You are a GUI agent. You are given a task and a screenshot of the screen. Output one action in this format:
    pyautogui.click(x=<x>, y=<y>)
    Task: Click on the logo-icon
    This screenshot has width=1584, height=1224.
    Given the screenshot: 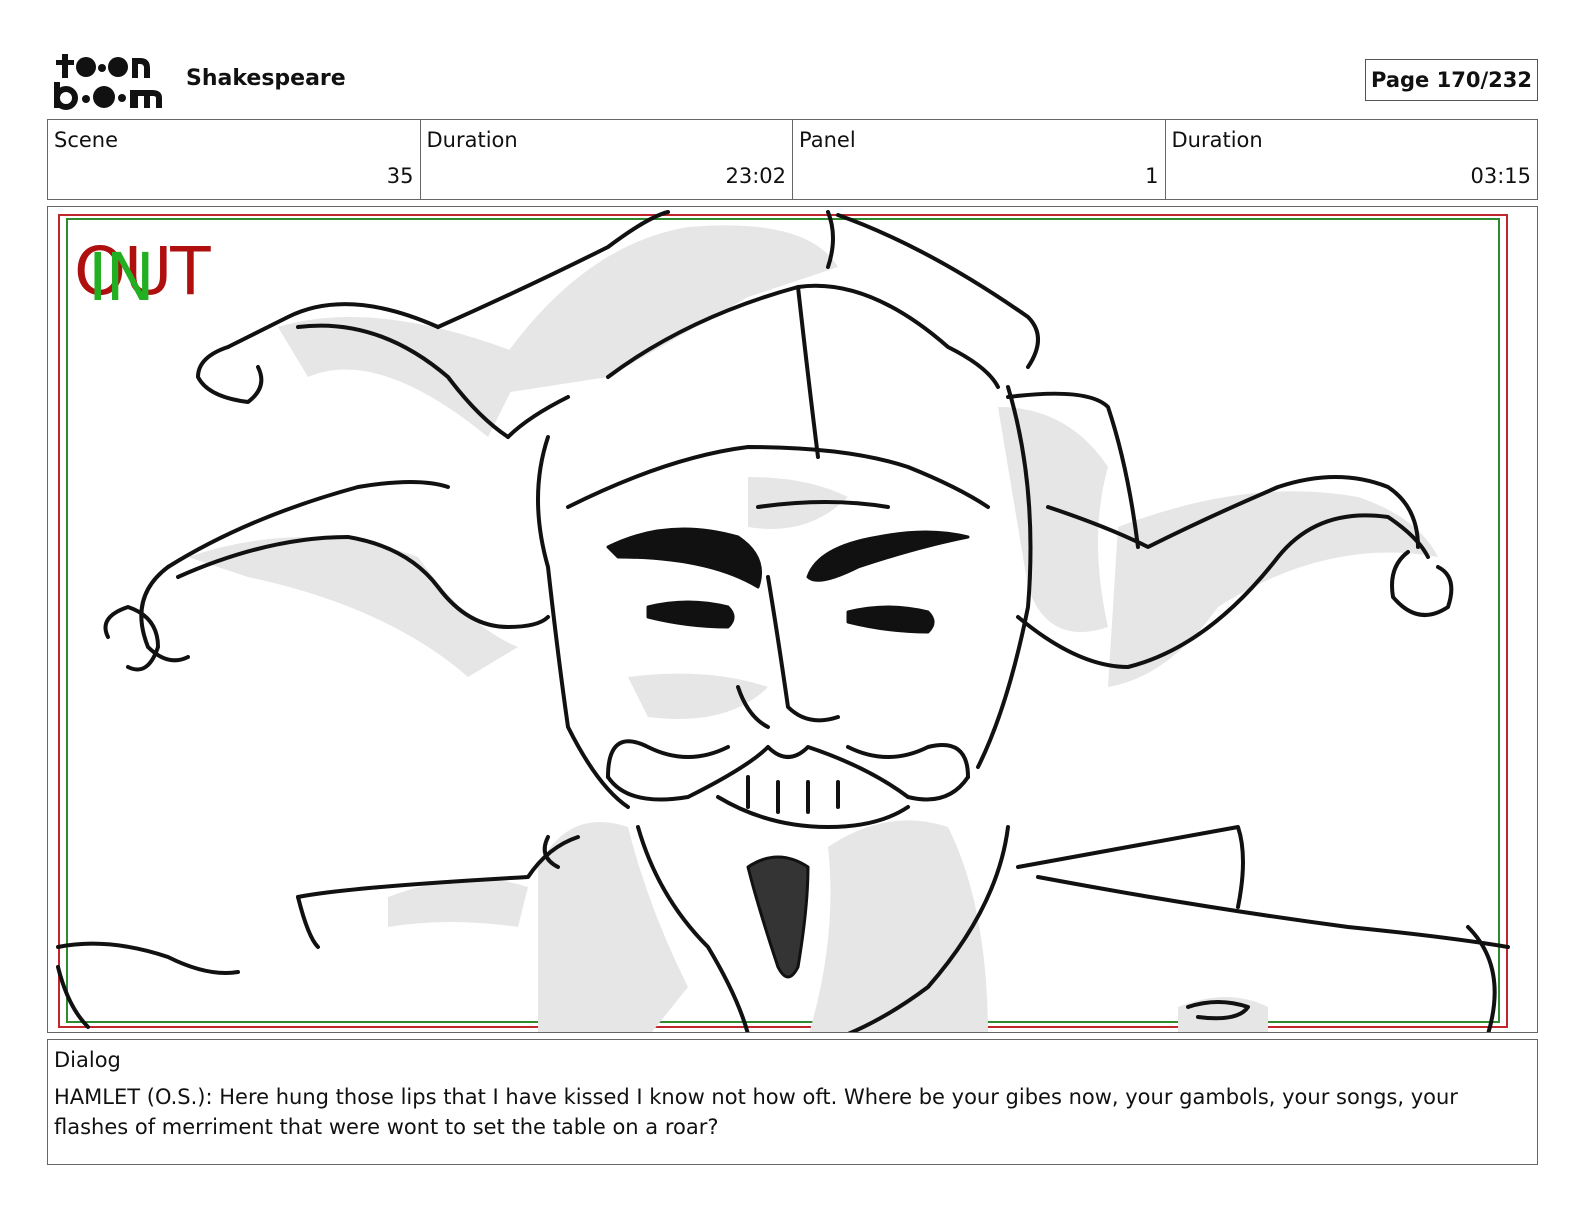 What is the action you would take?
    pyautogui.click(x=108, y=82)
    